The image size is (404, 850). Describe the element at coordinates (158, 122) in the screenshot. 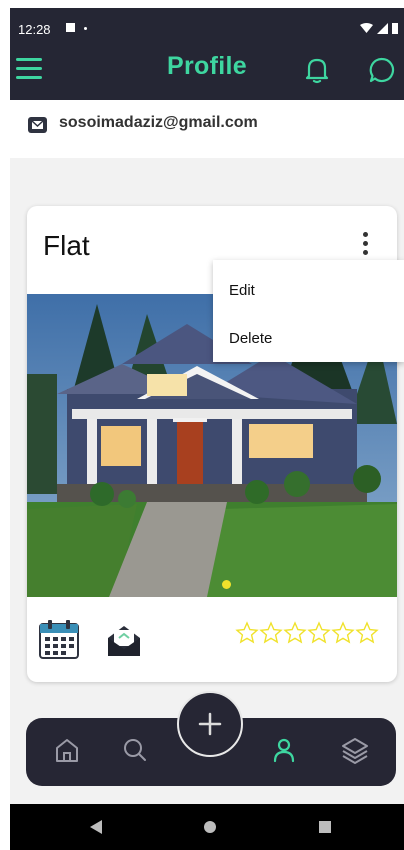

I see `profile-email: sosoimadaziz@gmail.com` at that location.